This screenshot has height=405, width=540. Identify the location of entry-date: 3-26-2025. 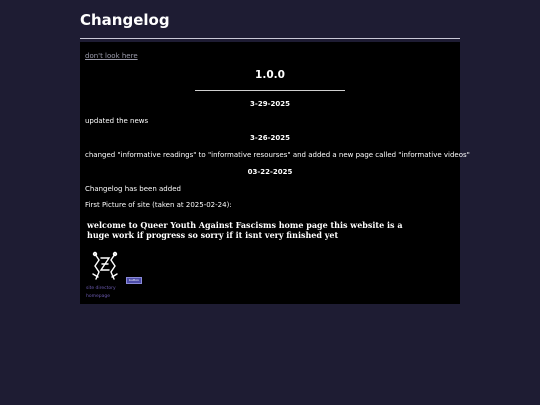
(270, 138).